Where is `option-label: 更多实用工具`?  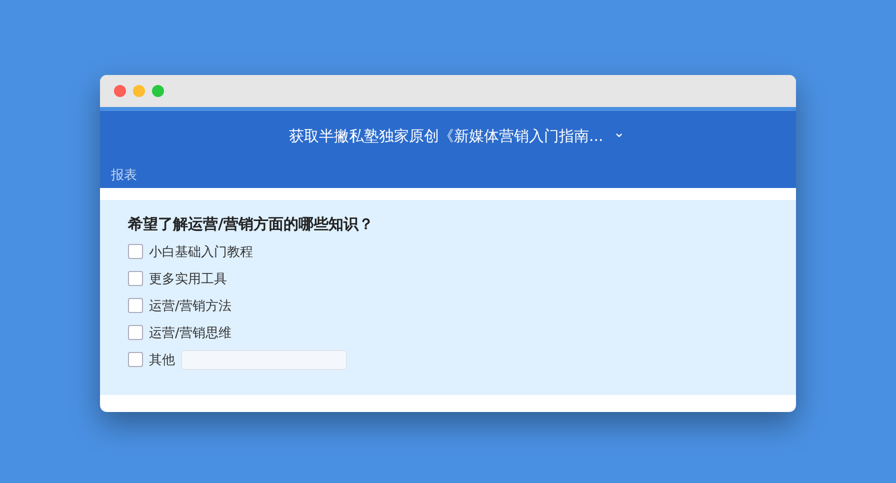
option-label: 更多实用工具 is located at coordinates (188, 279).